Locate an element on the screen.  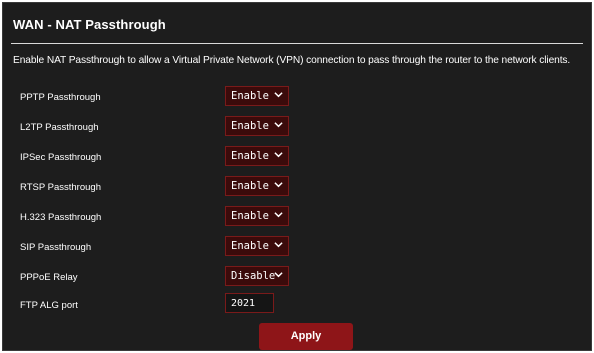
setting-row-rtsp: RTSP Passthrough Enable is located at coordinates (297, 188).